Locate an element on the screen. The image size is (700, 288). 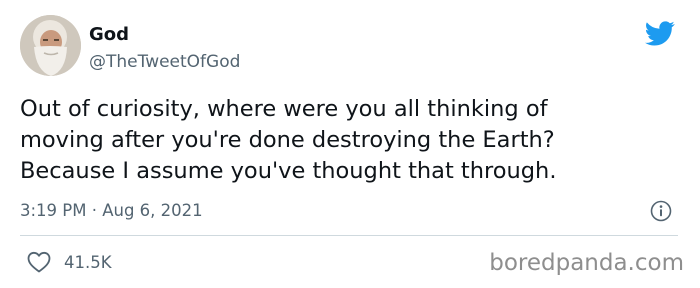
tweet-timestamp: 3:19 PM · Aug 6, 2021 is located at coordinates (111, 211).